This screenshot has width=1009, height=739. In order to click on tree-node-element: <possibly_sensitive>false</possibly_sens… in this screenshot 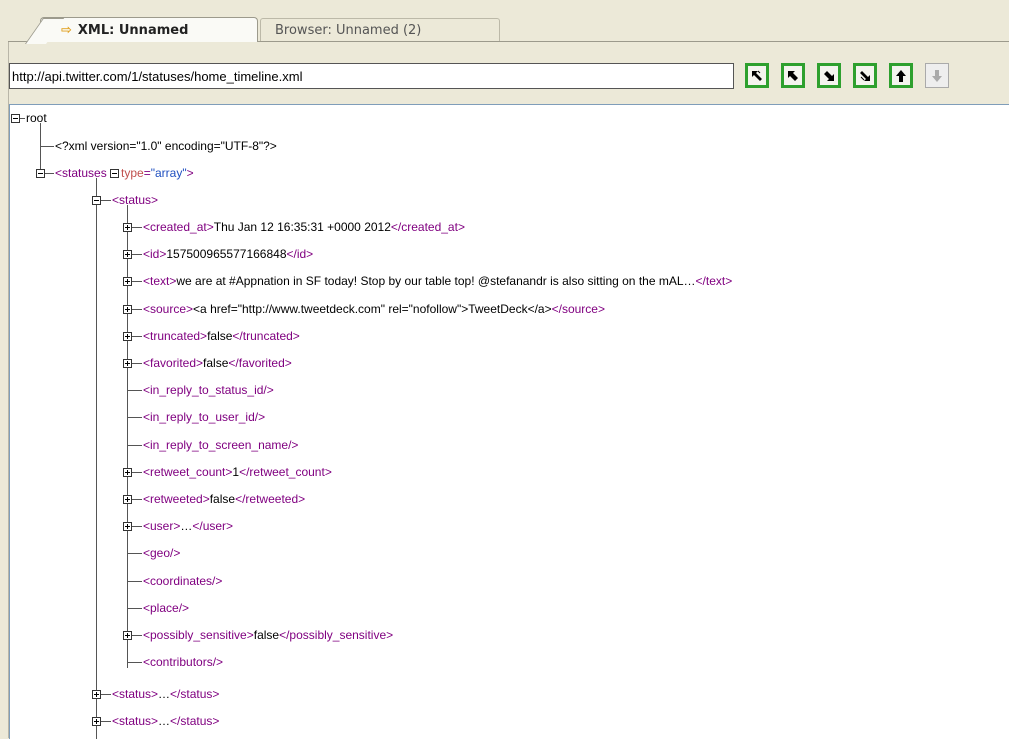, I will do `click(268, 635)`.